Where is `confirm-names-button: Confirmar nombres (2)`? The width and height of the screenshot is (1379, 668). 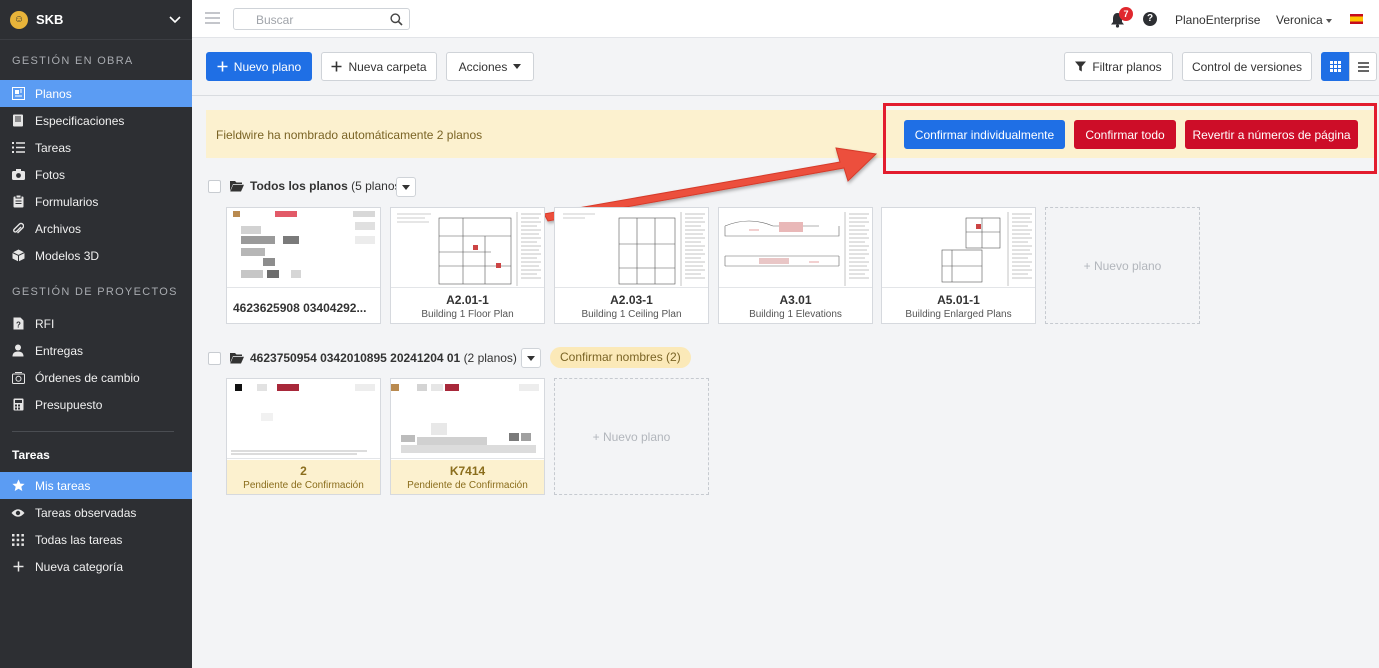
confirm-names-button: Confirmar nombres (2) is located at coordinates (620, 357).